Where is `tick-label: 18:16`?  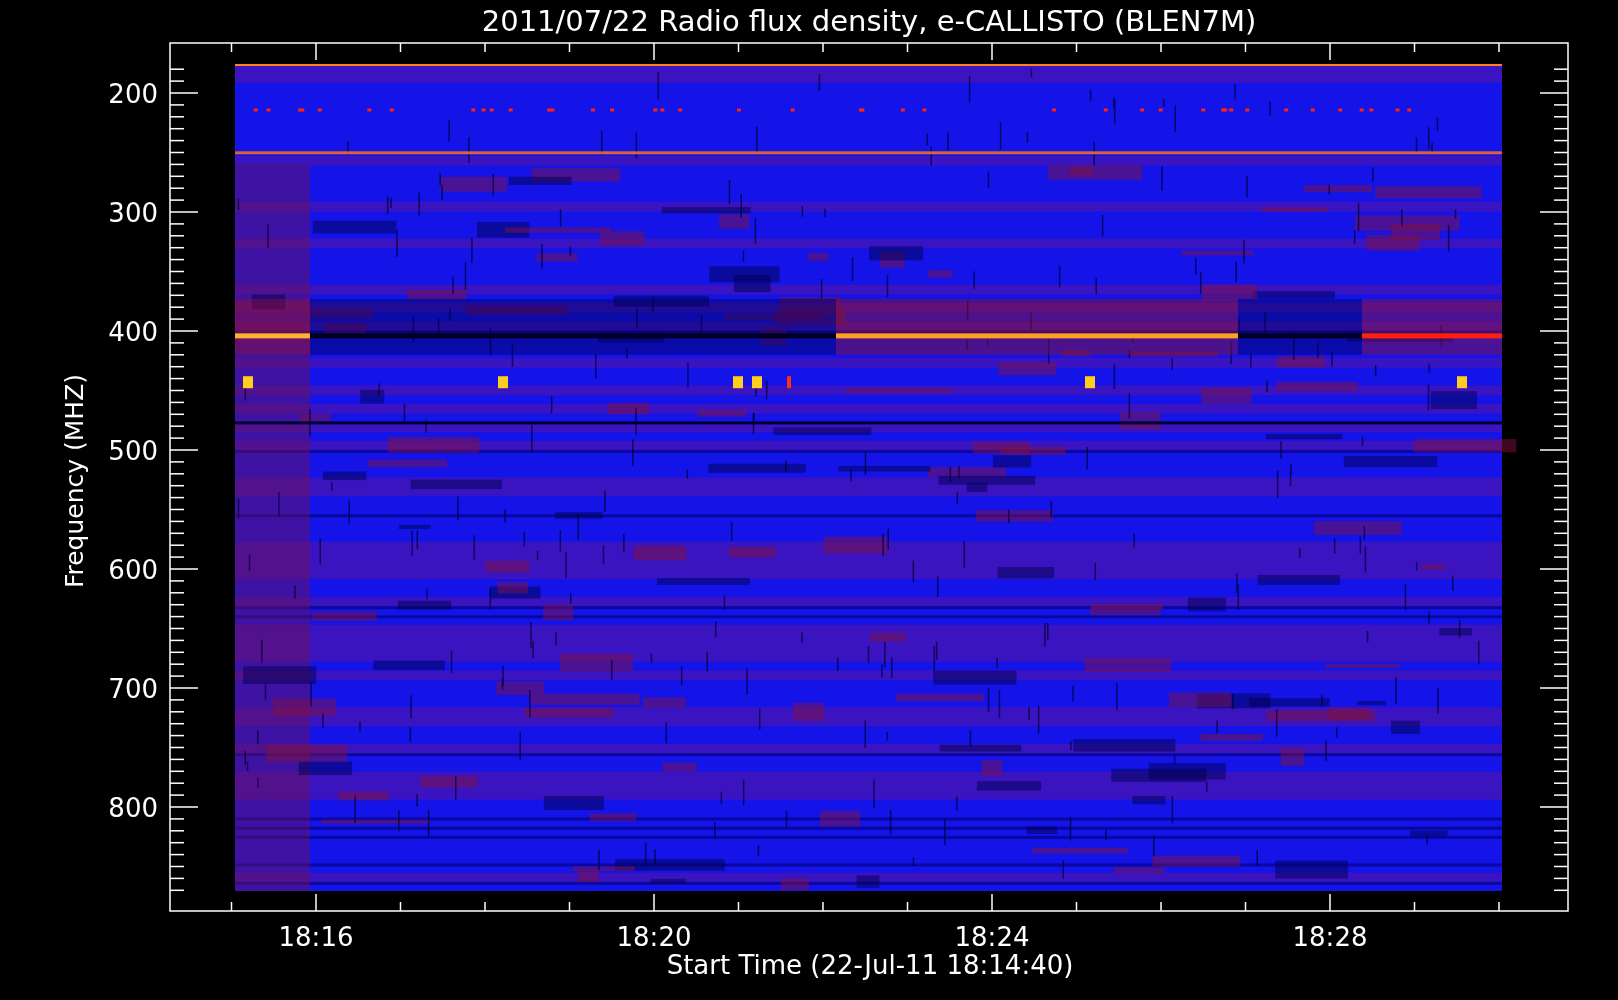 tick-label: 18:16 is located at coordinates (316, 937).